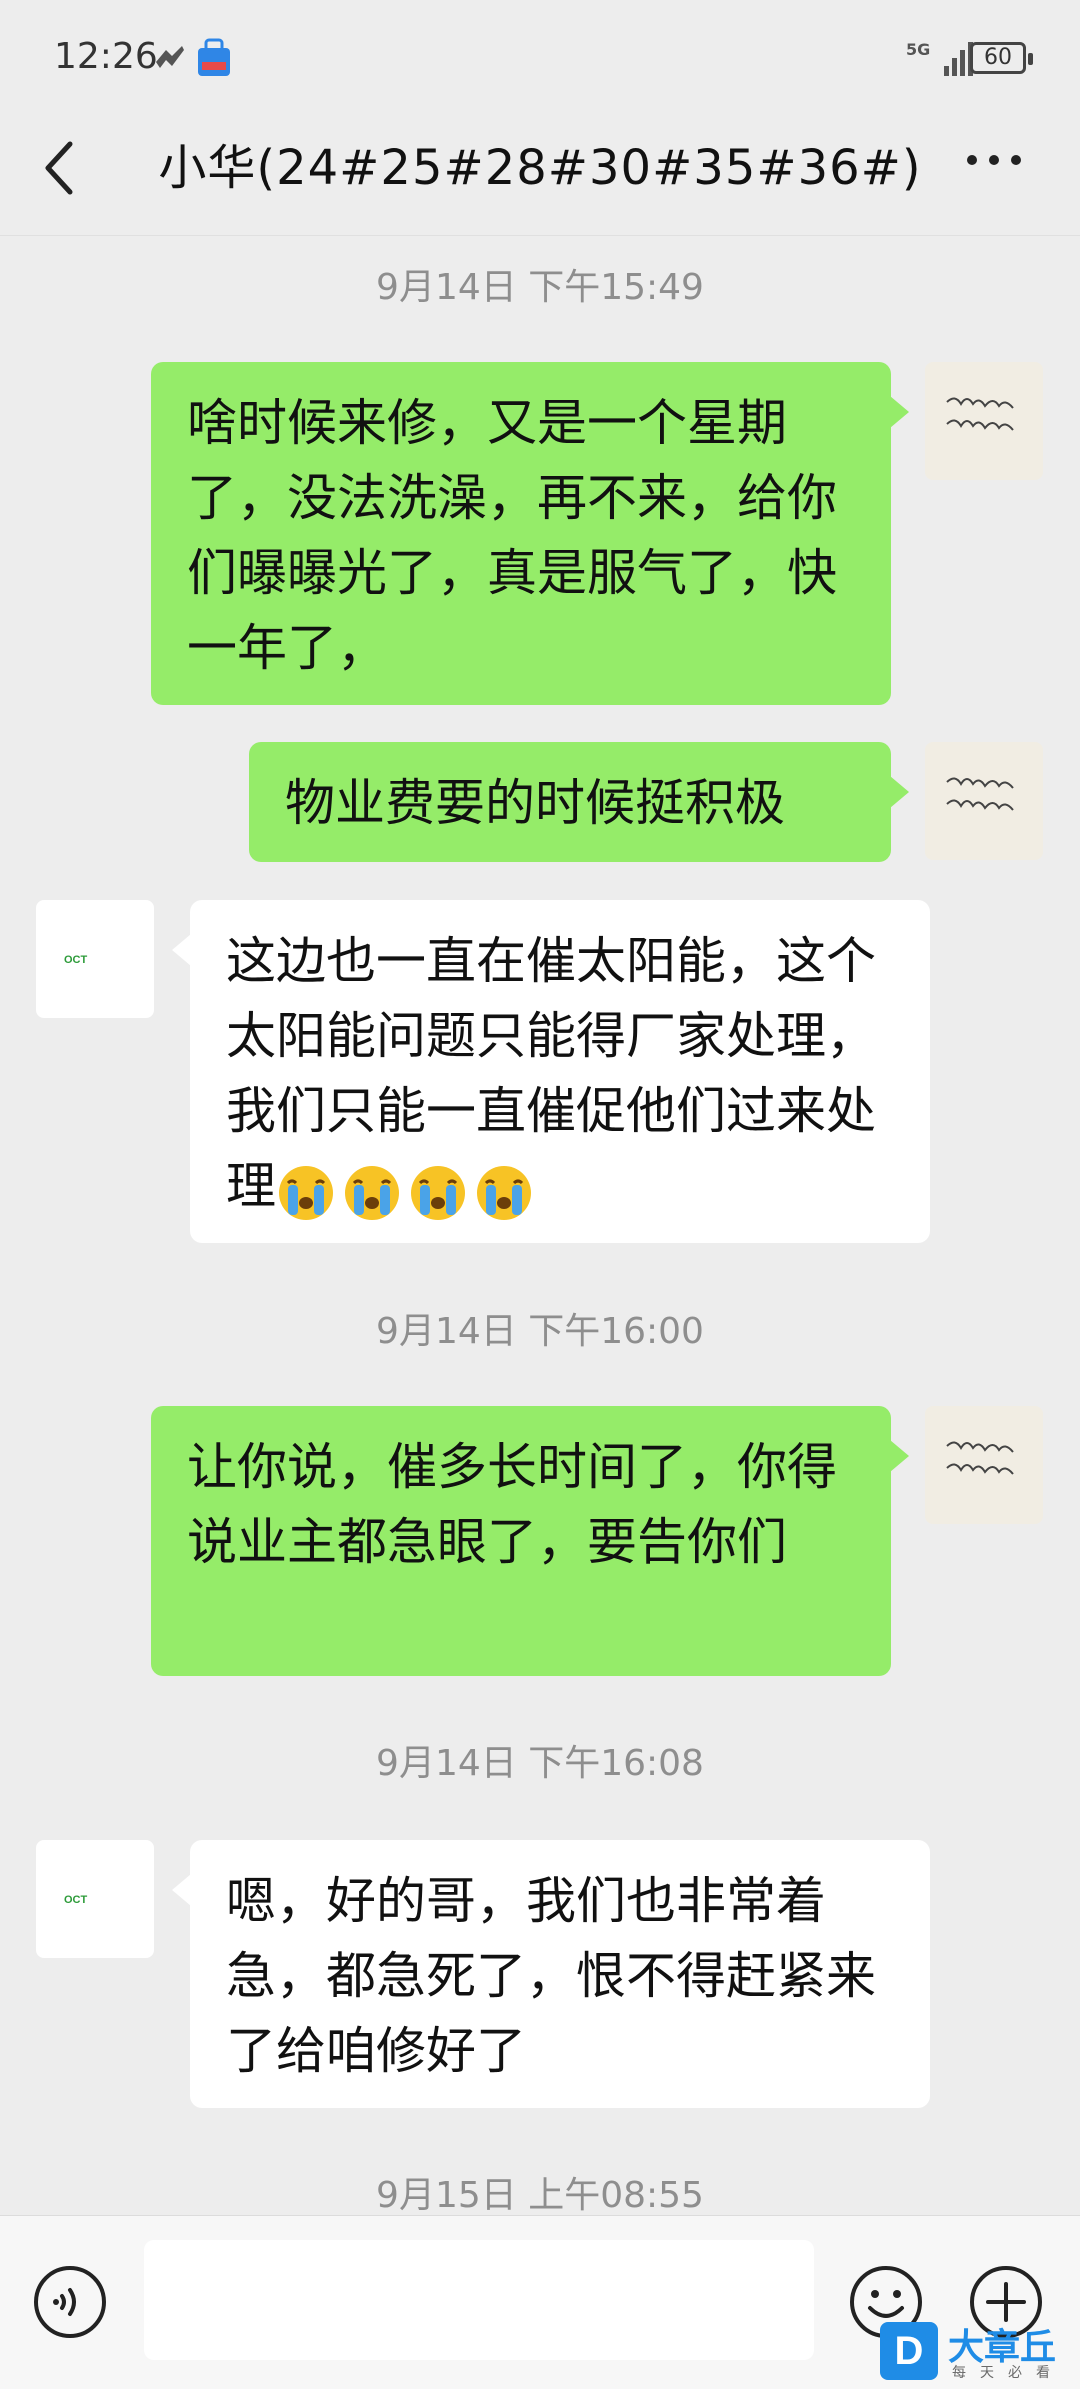  Describe the element at coordinates (1008, 2373) in the screenshot. I see `watermark-tagline: 每天必看` at that location.